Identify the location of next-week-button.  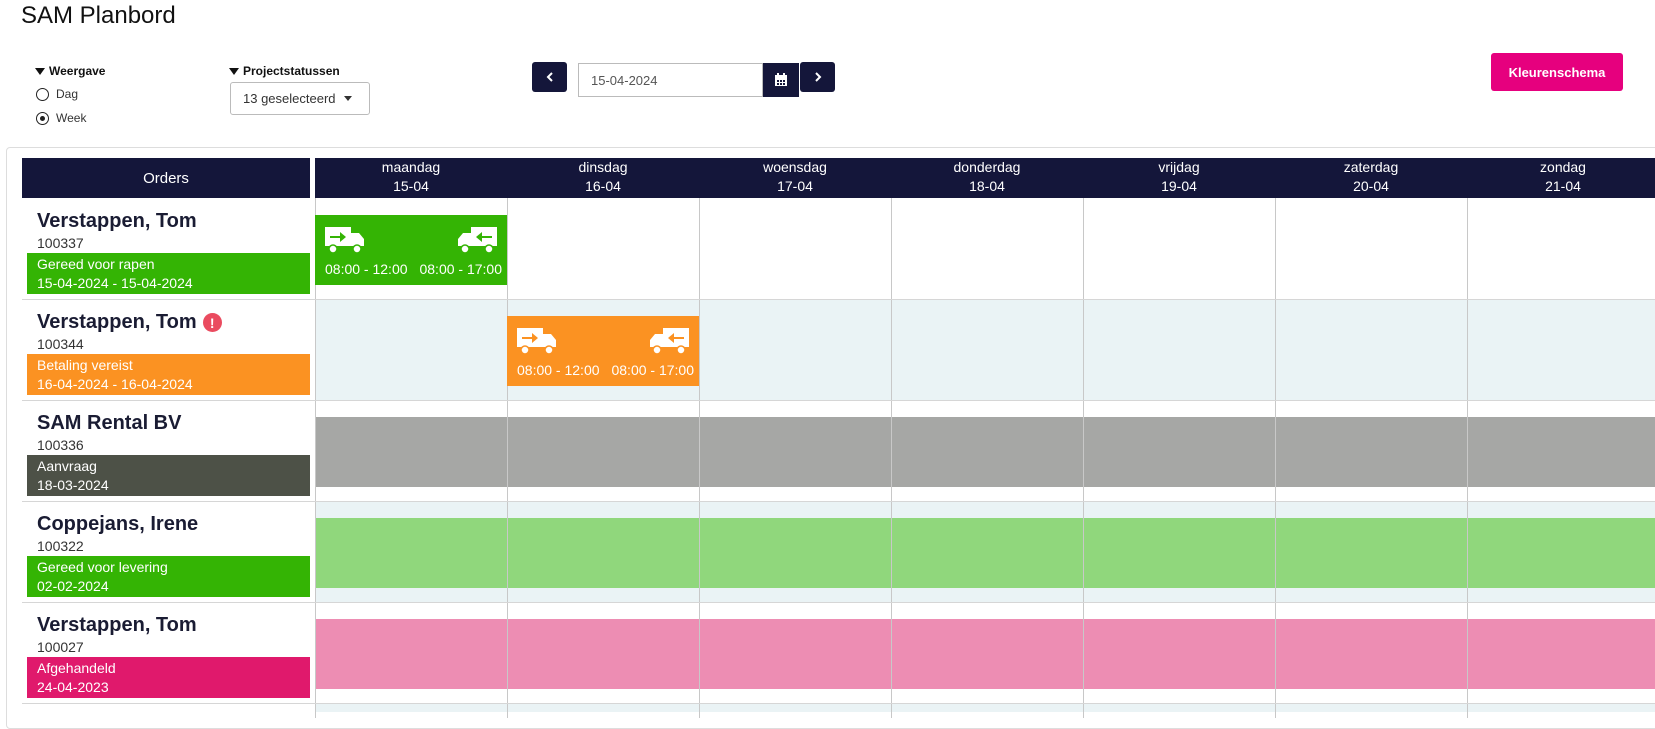
(817, 77).